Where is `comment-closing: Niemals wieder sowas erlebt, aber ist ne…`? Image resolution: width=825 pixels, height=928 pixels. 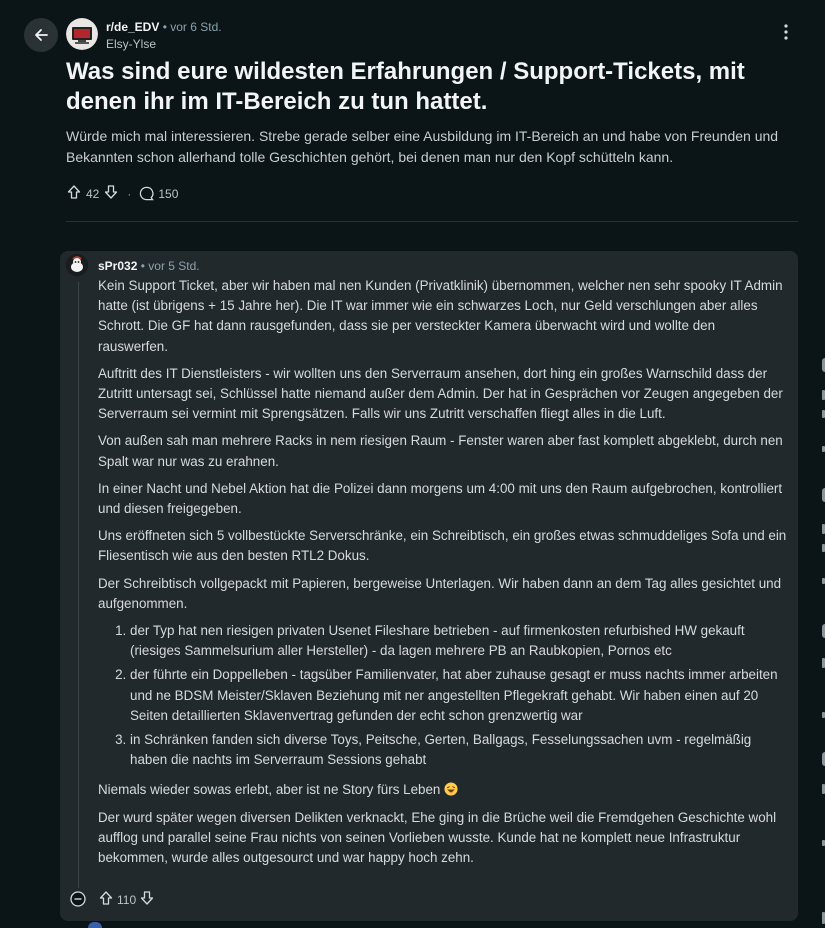
comment-closing: Niemals wieder sowas erlebt, aber ist ne… is located at coordinates (443, 790).